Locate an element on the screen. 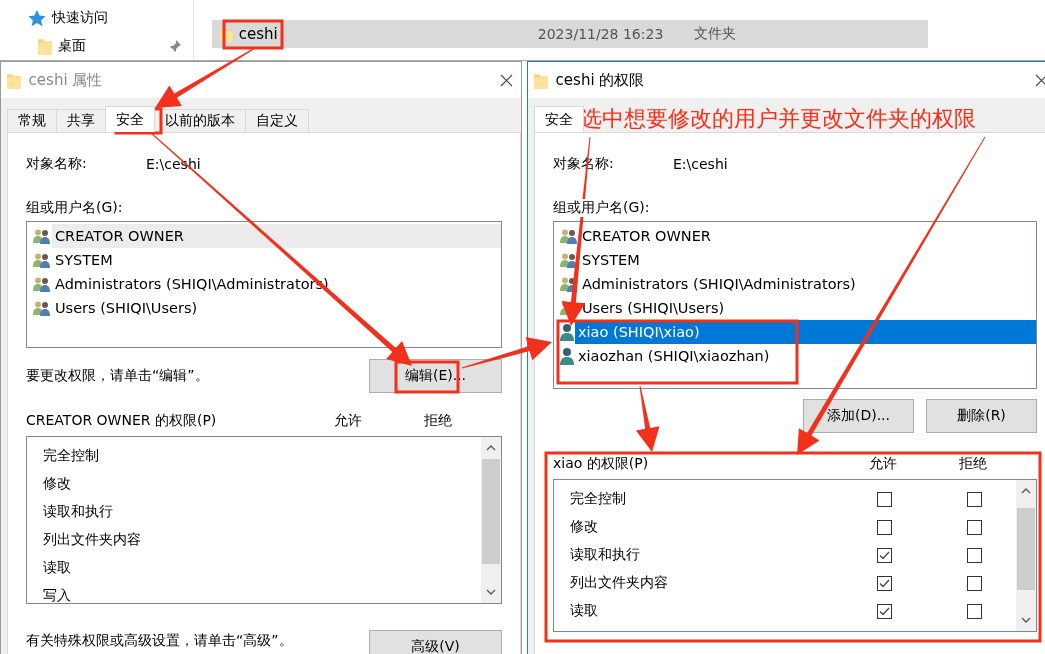  advanced-button: 高级(V) is located at coordinates (435, 642).